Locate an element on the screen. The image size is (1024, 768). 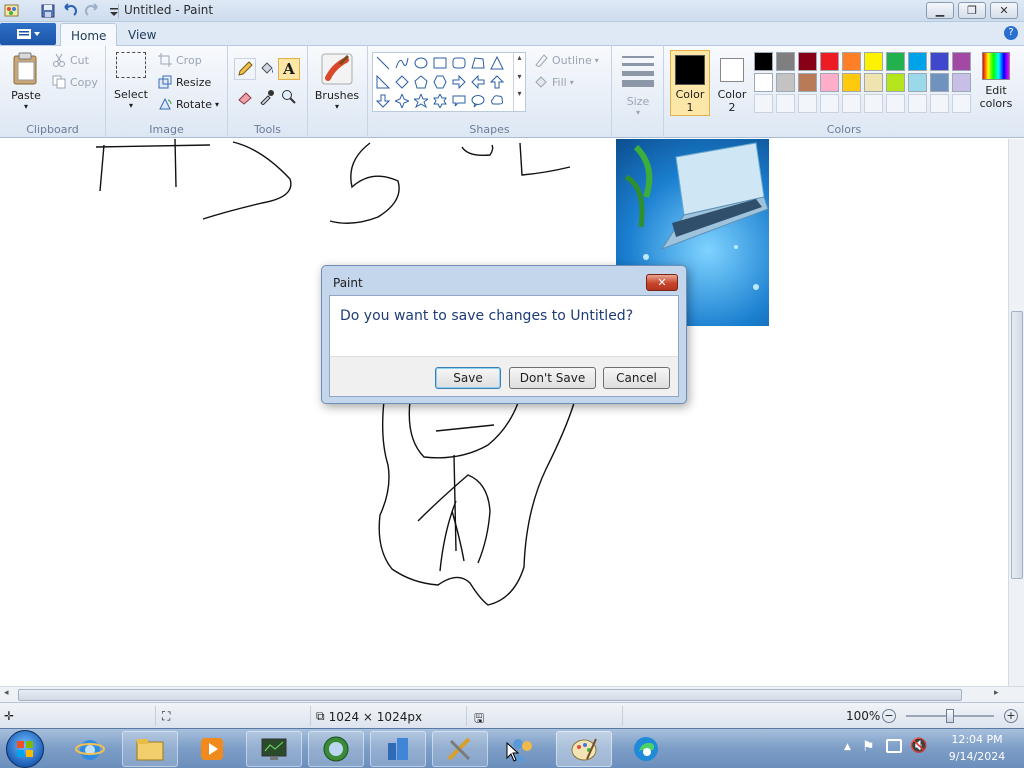
eraser-tool is located at coordinates (245, 97).